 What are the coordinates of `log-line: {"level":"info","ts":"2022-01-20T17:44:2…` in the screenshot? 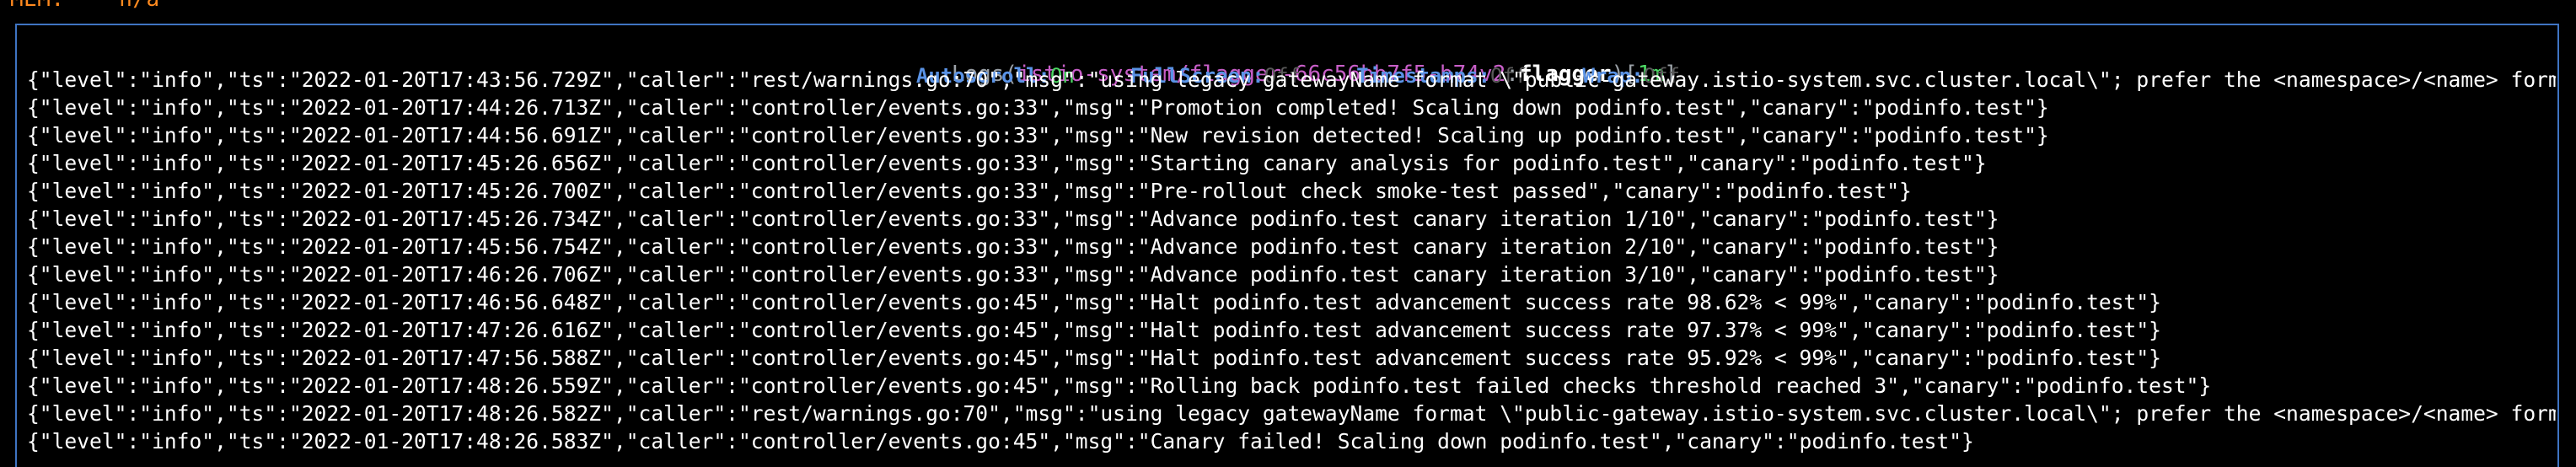 It's located at (1038, 108).